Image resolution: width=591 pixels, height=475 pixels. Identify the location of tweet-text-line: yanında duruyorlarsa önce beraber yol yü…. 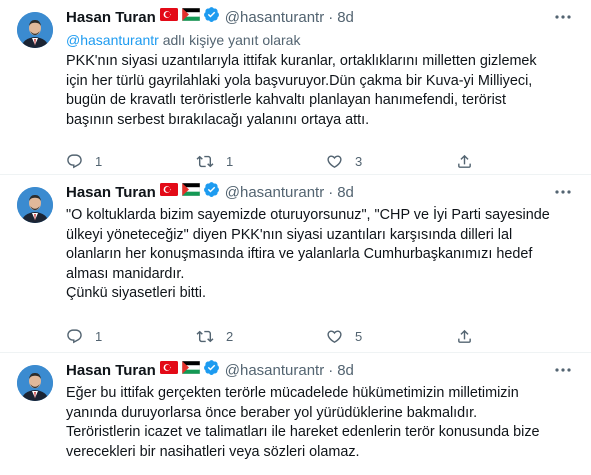
(272, 412).